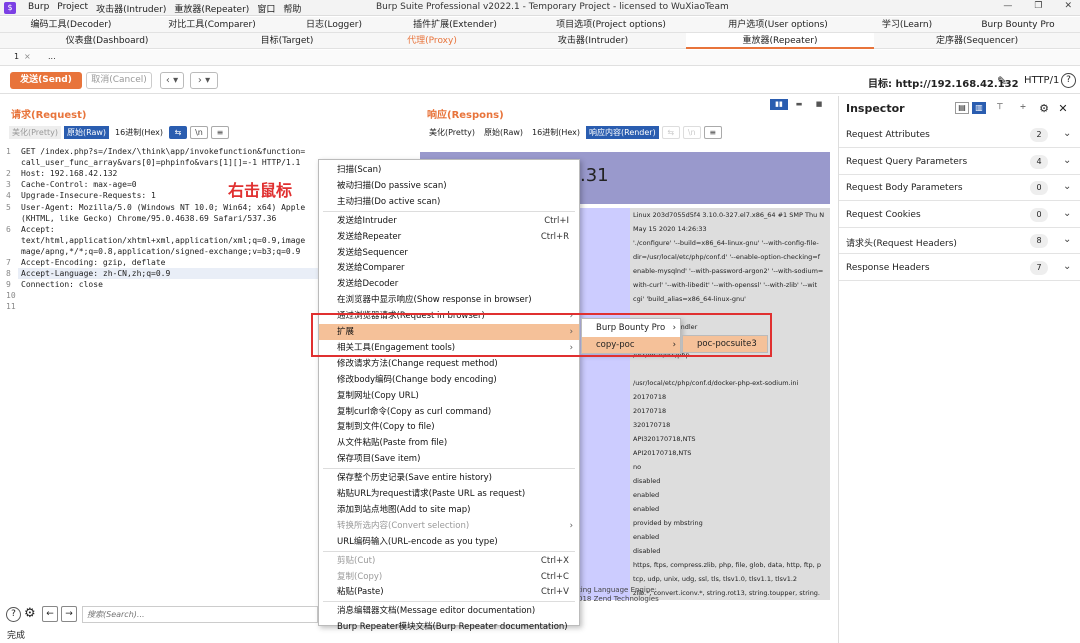  I want to click on tab-sequencer: 定序器(Sequencer), so click(977, 41).